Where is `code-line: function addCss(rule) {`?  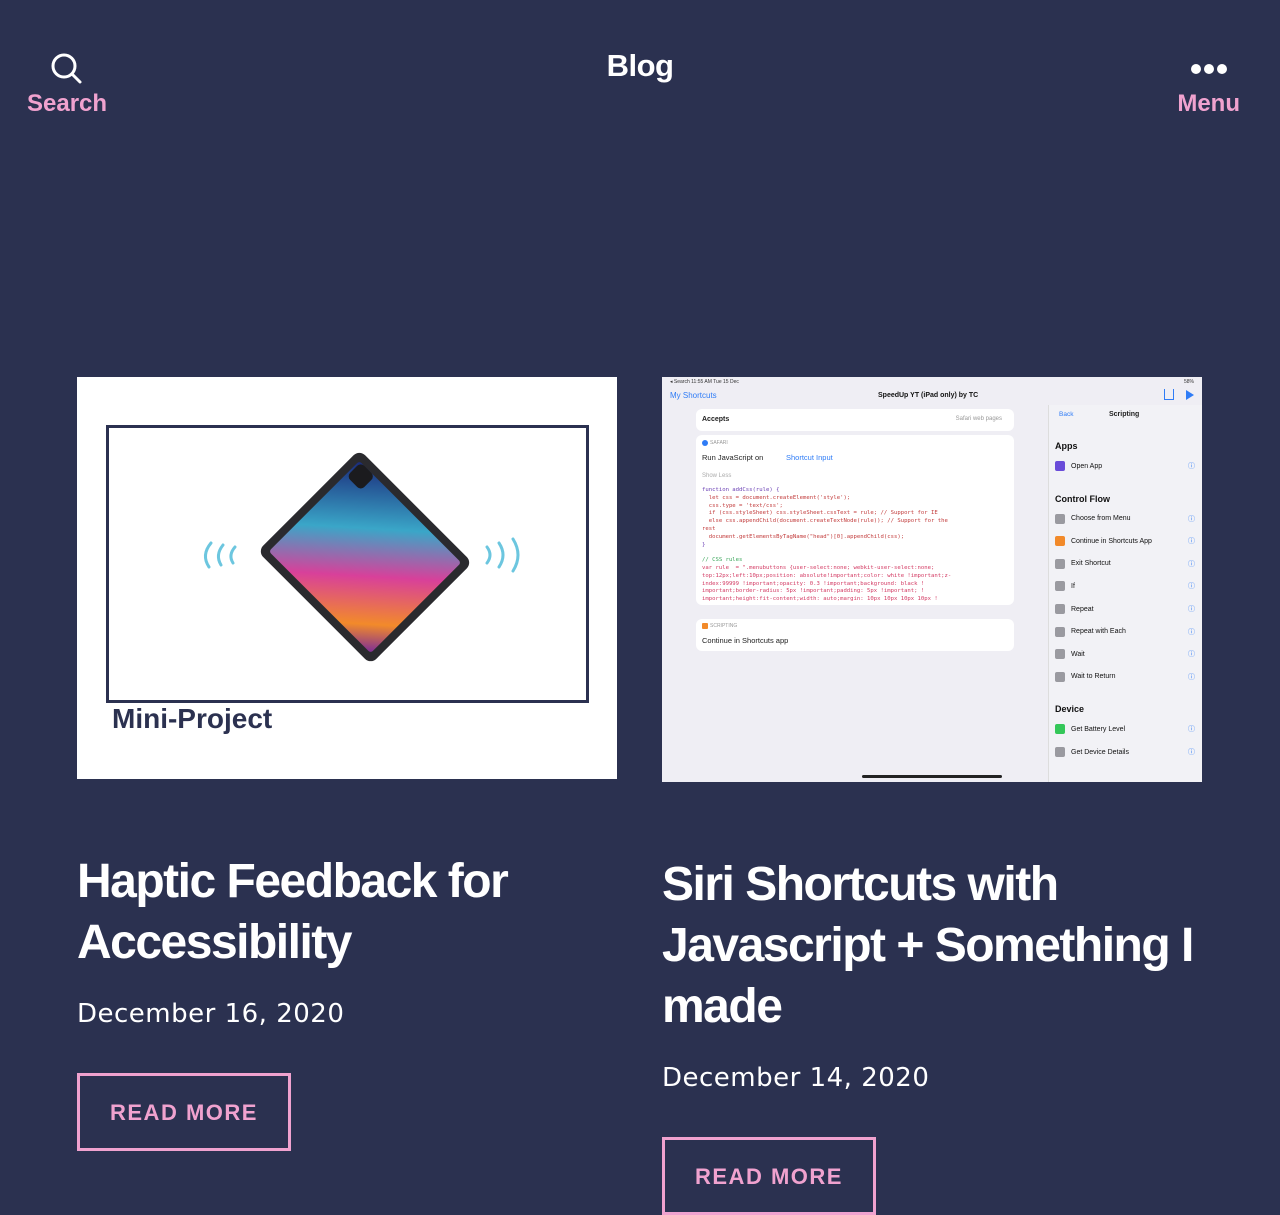 code-line: function addCss(rule) { is located at coordinates (741, 490).